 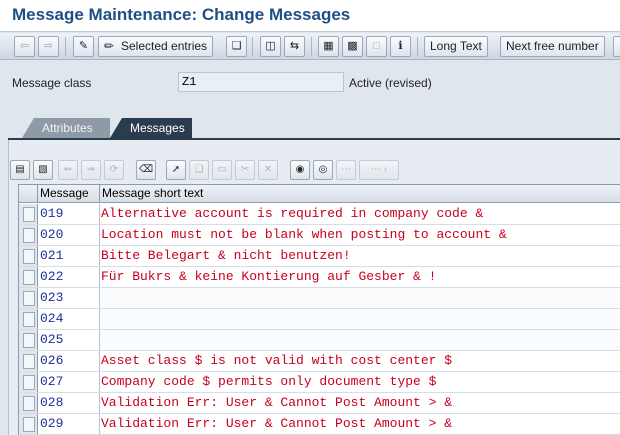 I want to click on long-text-button: Long Text, so click(x=456, y=46).